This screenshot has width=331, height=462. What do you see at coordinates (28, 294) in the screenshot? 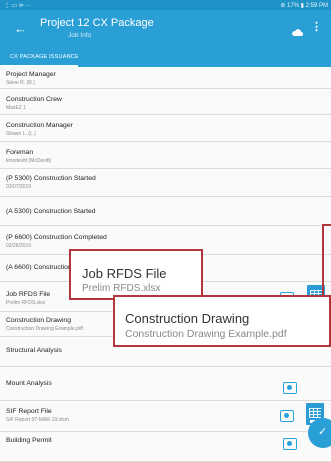
I see `field-label: Job RFDS File` at bounding box center [28, 294].